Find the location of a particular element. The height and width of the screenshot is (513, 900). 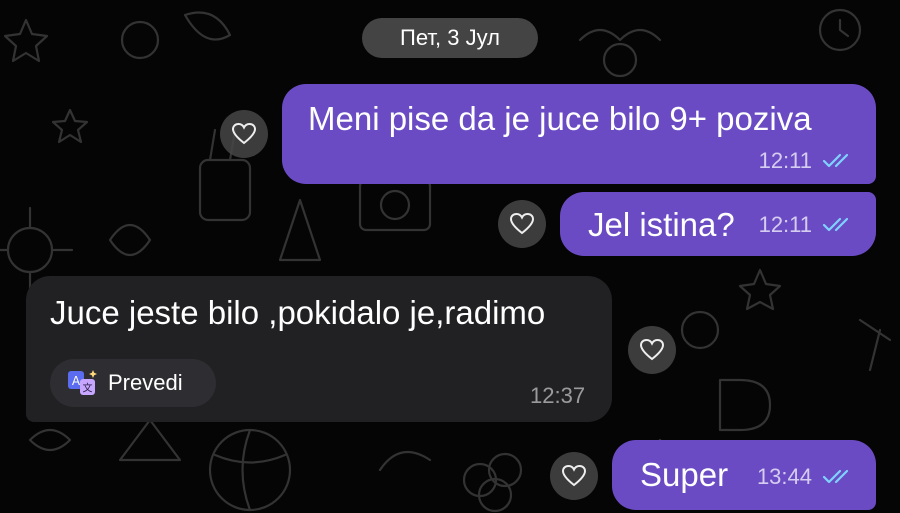

message-text: Super is located at coordinates (684, 474).